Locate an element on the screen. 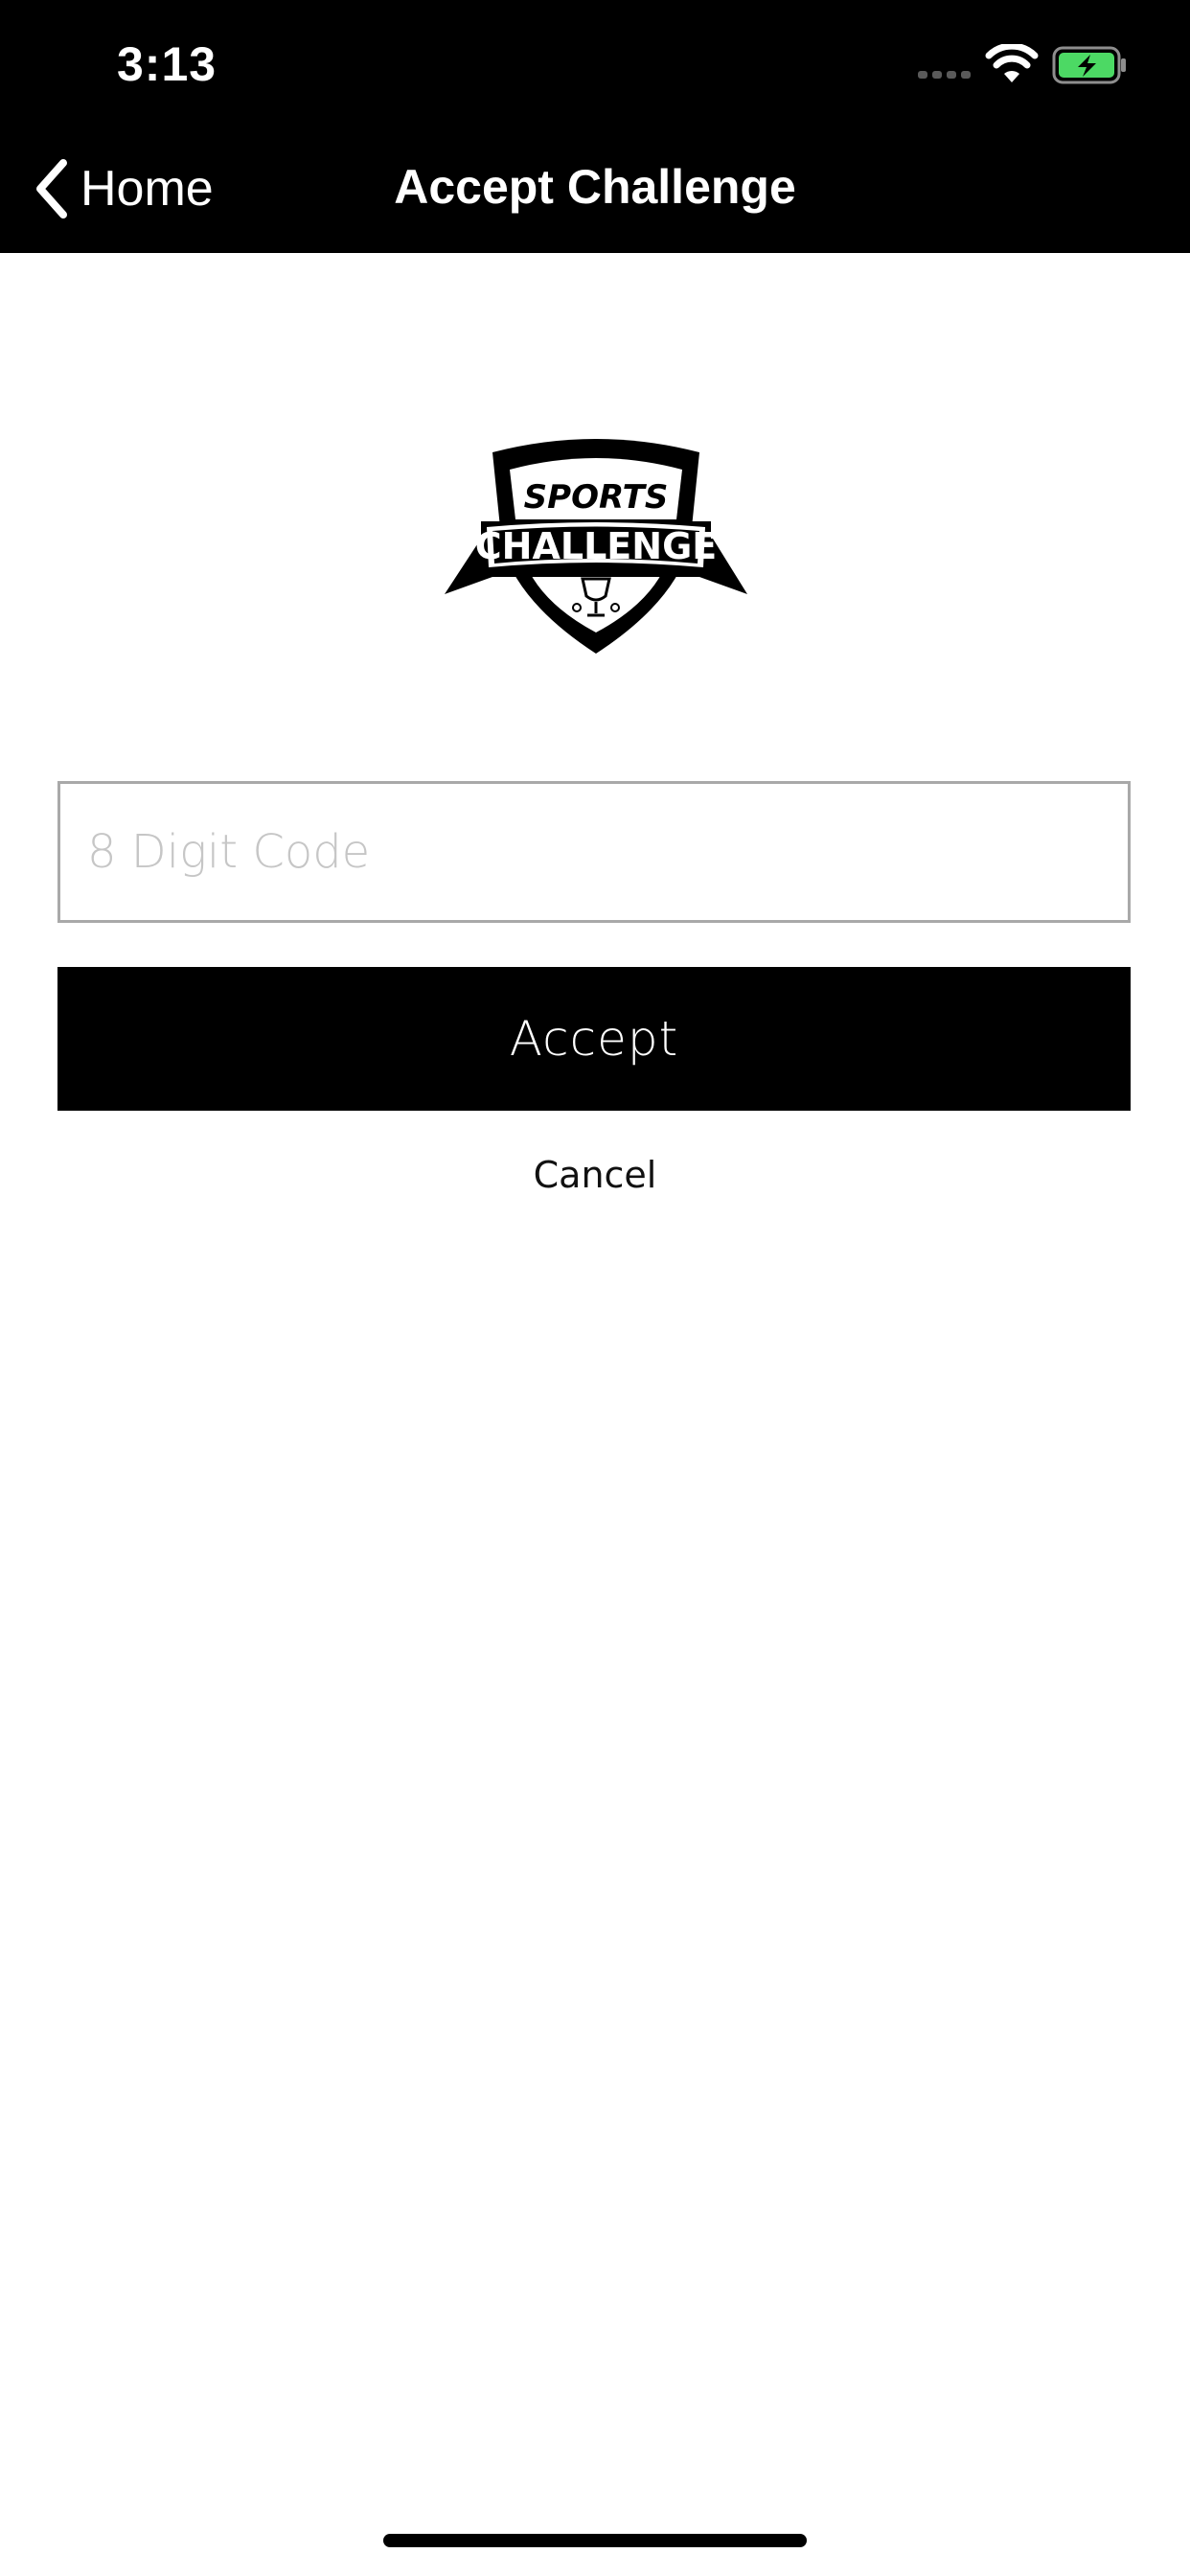  cancel-button: Cancel is located at coordinates (595, 1175).